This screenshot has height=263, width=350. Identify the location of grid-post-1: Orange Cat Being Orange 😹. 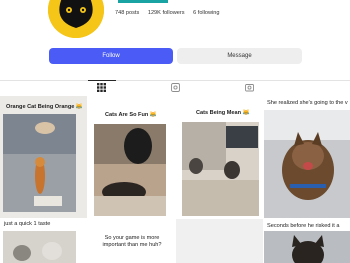
(43, 157).